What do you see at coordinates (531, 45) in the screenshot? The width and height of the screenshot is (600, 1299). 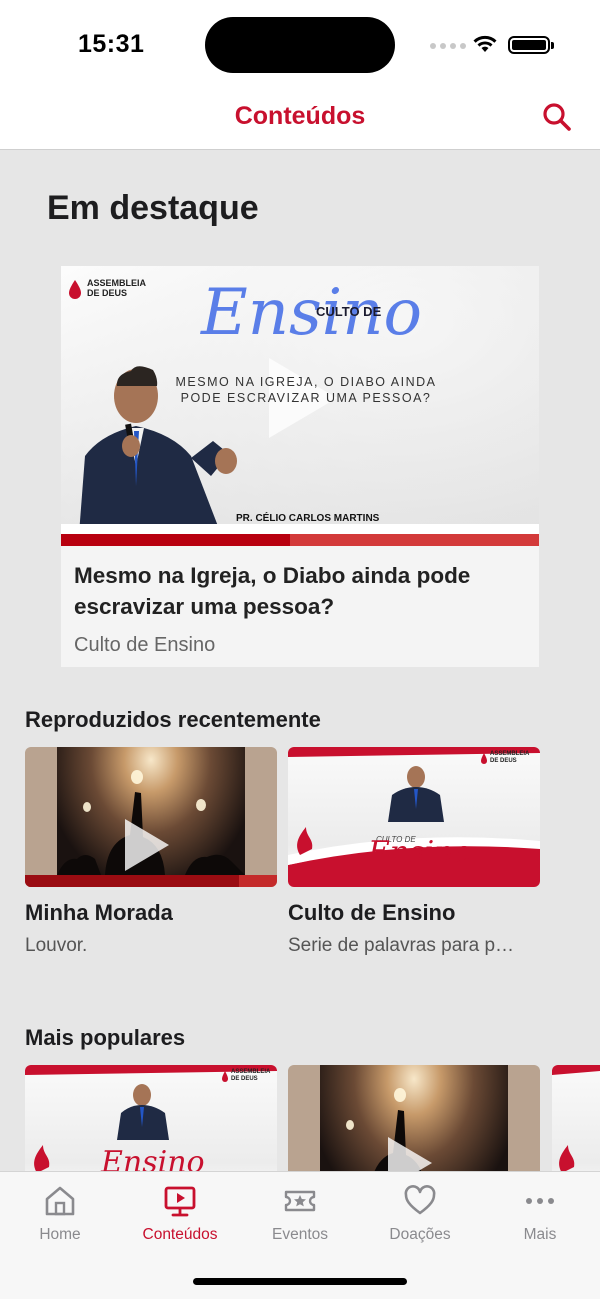 I see `battery-icon` at bounding box center [531, 45].